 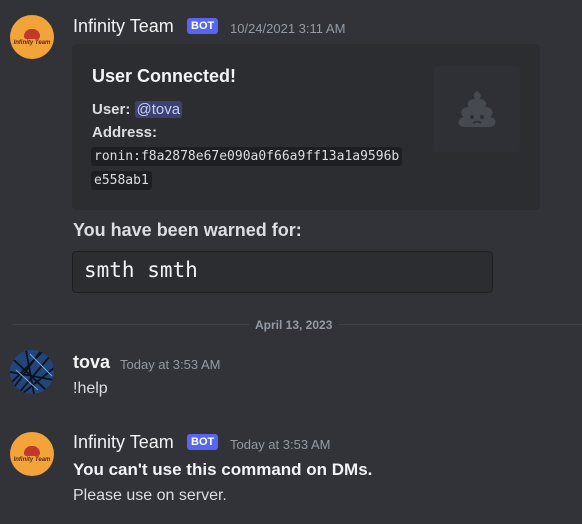 I want to click on embed-thumbnail, so click(x=477, y=109).